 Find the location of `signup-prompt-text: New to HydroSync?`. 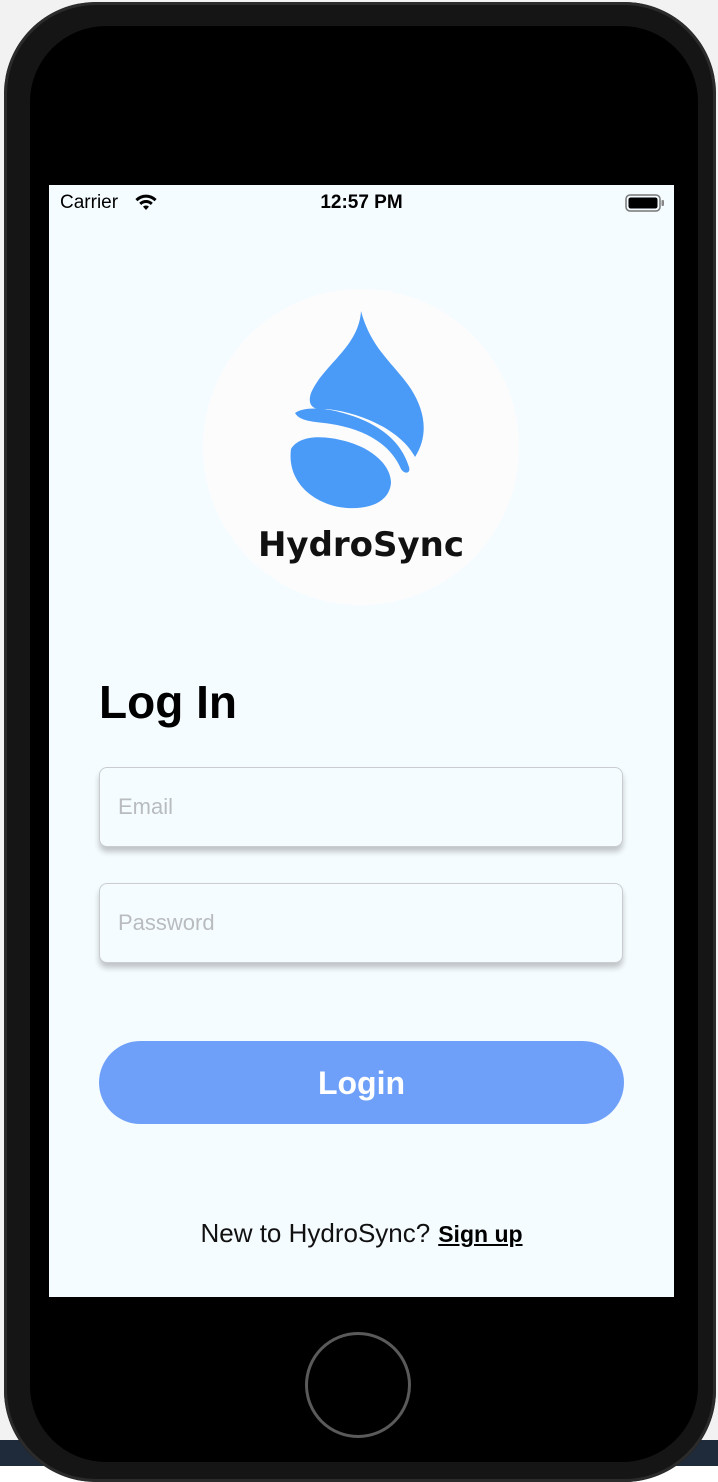

signup-prompt-text: New to HydroSync? is located at coordinates (315, 1233).